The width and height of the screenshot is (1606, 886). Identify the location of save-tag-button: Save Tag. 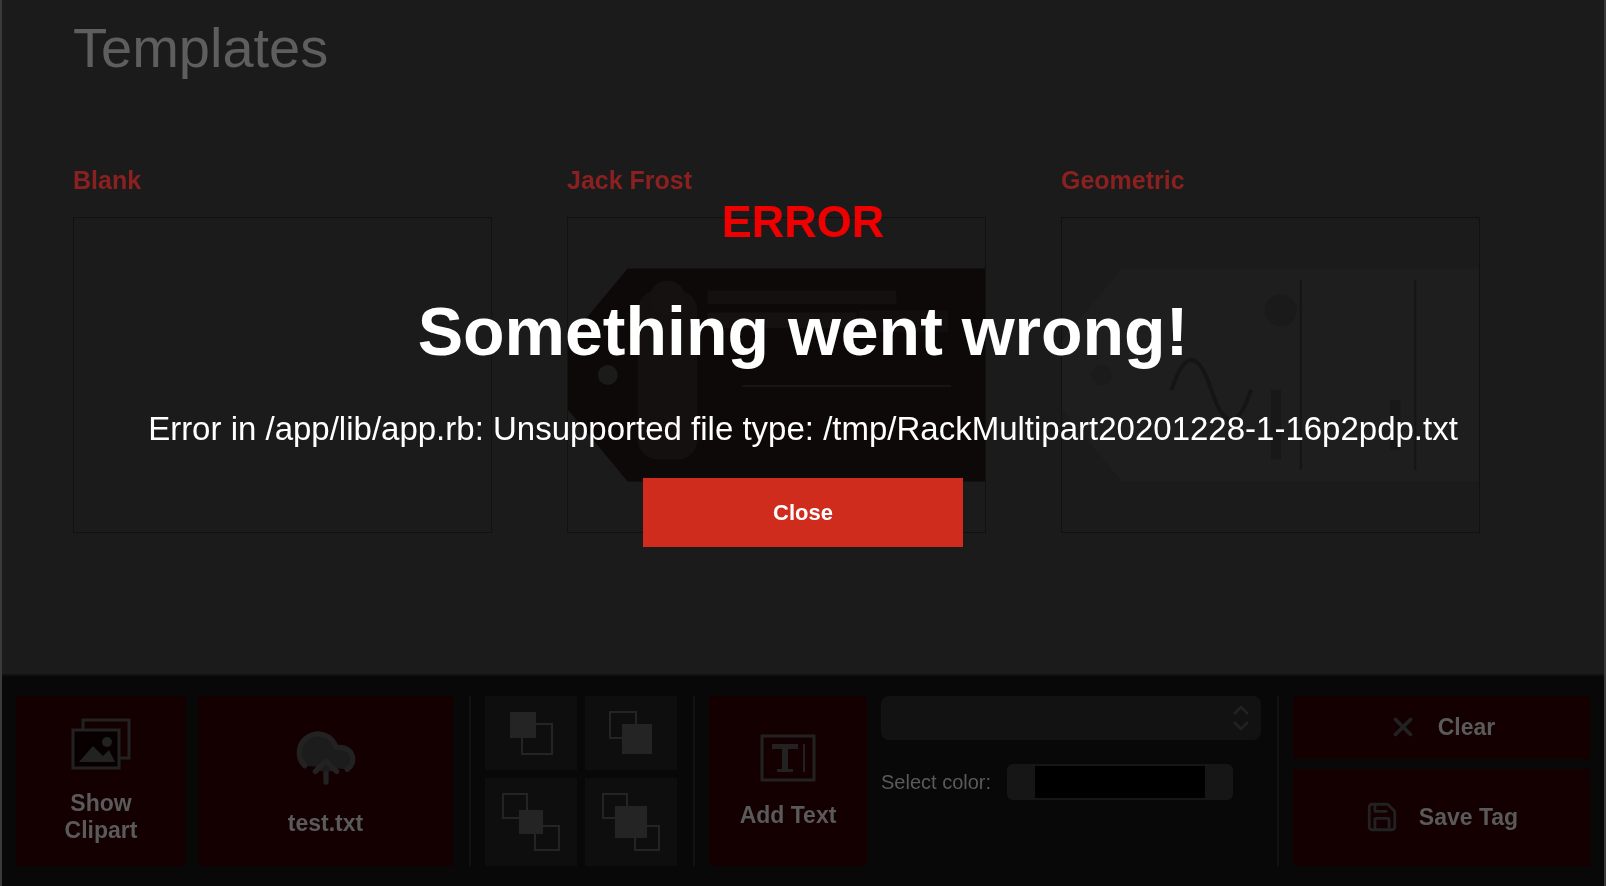
(1441, 817).